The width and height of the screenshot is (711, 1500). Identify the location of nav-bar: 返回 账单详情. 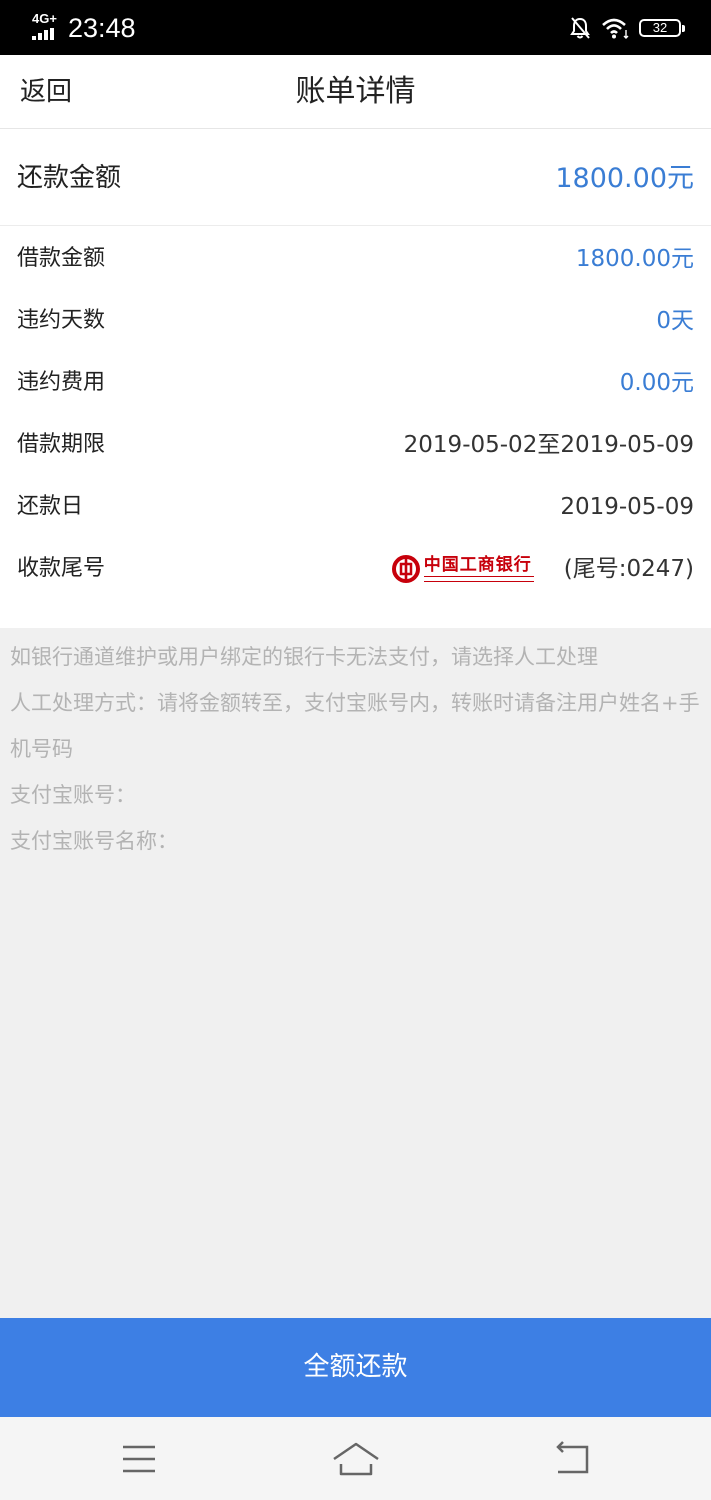
(355, 92).